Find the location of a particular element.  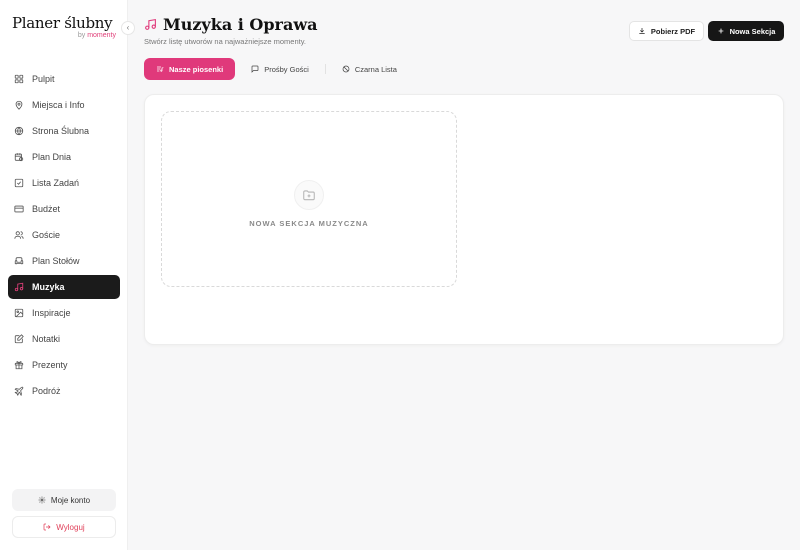

users-icon is located at coordinates (19, 235).